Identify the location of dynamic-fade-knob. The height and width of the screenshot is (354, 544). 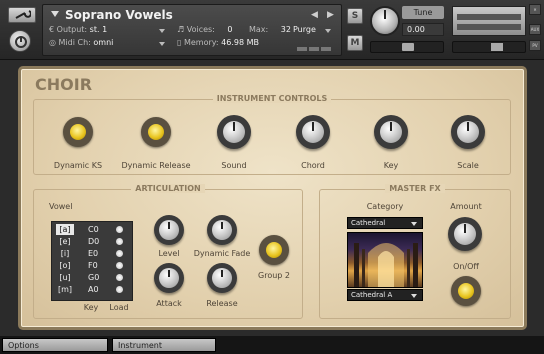
(222, 230).